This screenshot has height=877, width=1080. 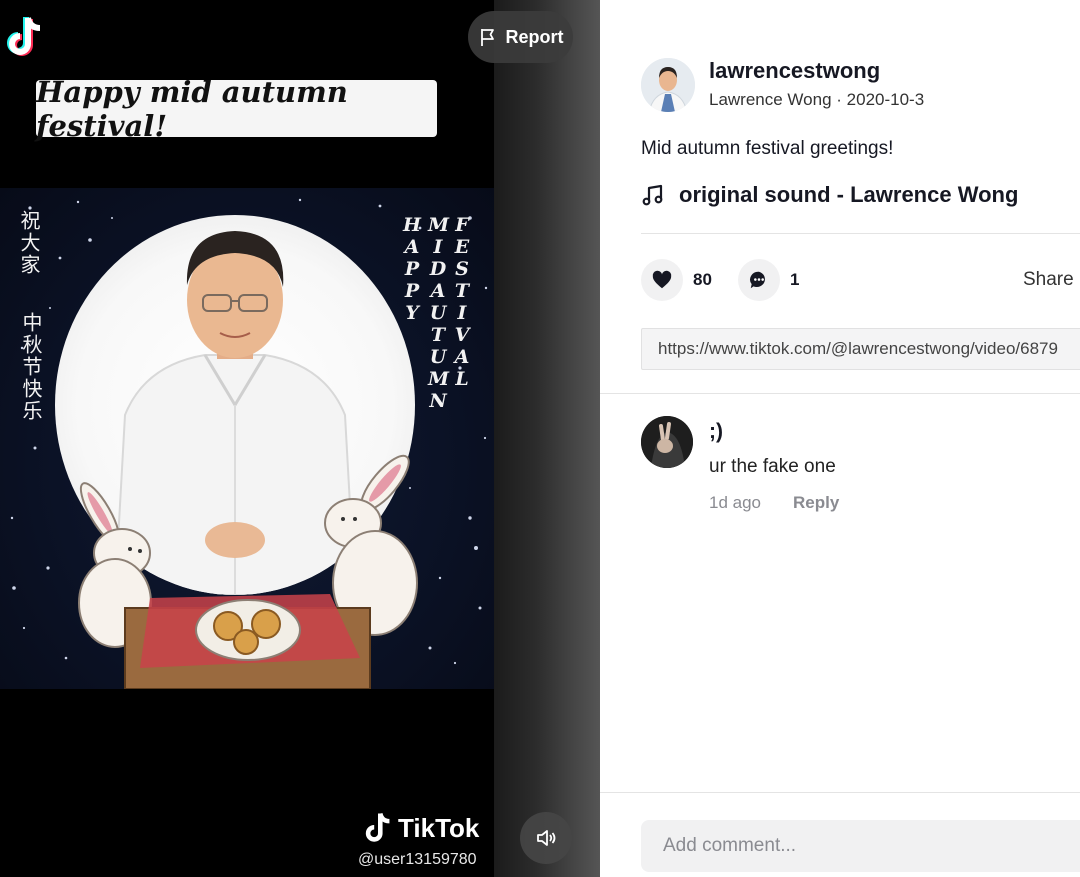 What do you see at coordinates (816, 503) in the screenshot?
I see `comment-reply-button: Reply` at bounding box center [816, 503].